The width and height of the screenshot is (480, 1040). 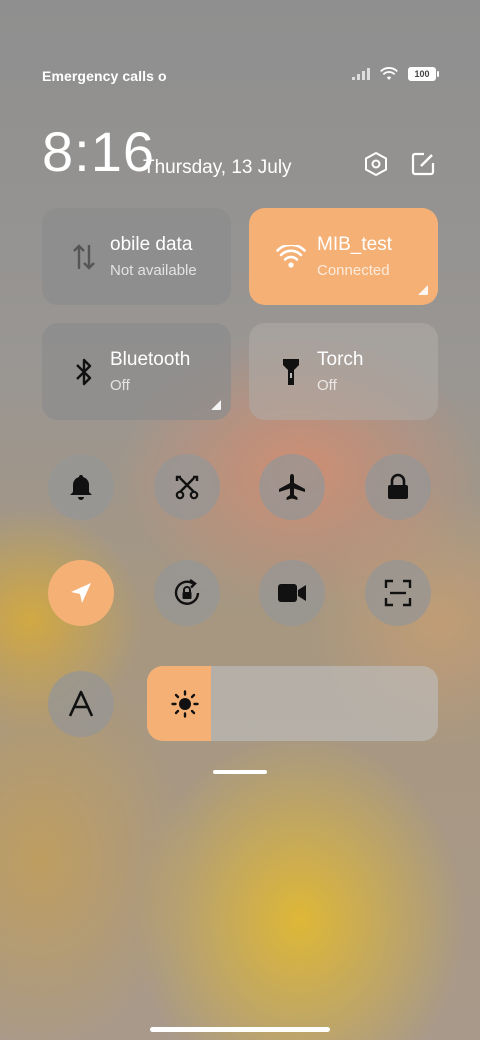 I want to click on wifi-title: MIB_test, so click(x=354, y=244).